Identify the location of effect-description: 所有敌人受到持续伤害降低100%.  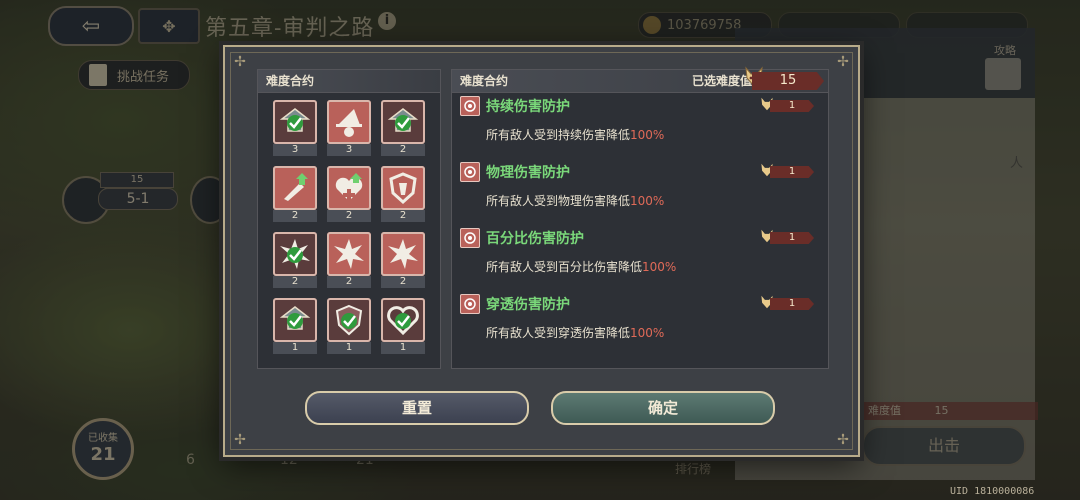
(575, 134).